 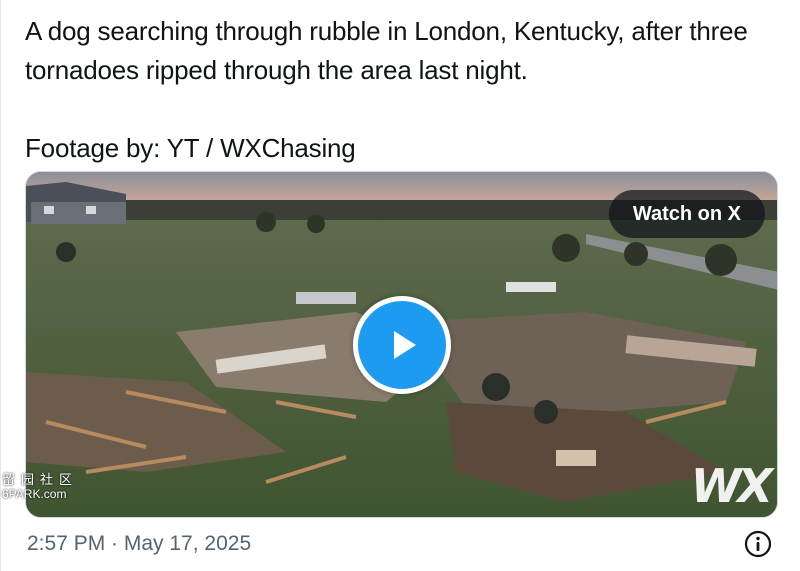 What do you see at coordinates (34, 494) in the screenshot?
I see `watermark-site-text: 6PARK.com` at bounding box center [34, 494].